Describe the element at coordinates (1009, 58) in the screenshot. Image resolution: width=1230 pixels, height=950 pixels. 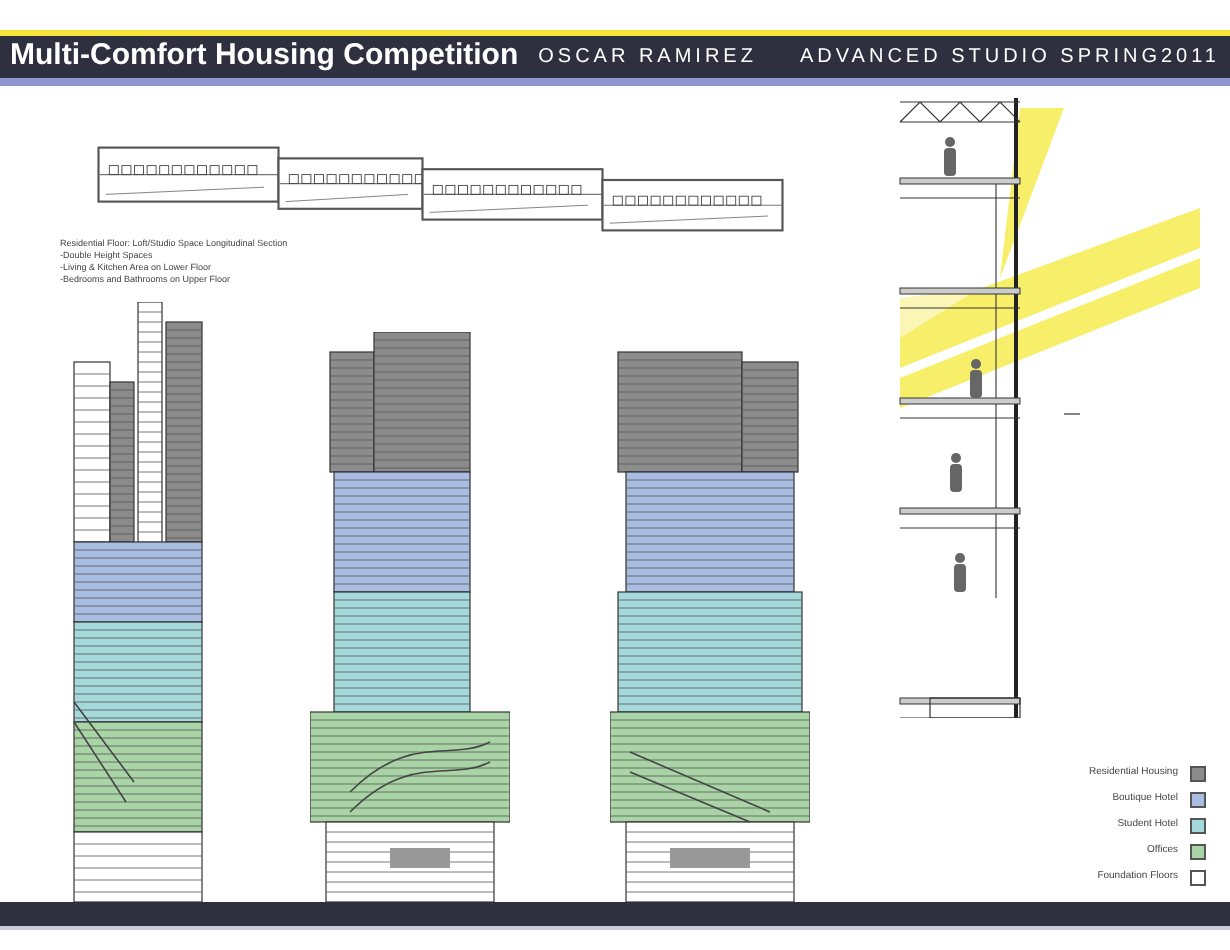
I see `course-name: ADVANCED STUDIO SPRING2011` at that location.